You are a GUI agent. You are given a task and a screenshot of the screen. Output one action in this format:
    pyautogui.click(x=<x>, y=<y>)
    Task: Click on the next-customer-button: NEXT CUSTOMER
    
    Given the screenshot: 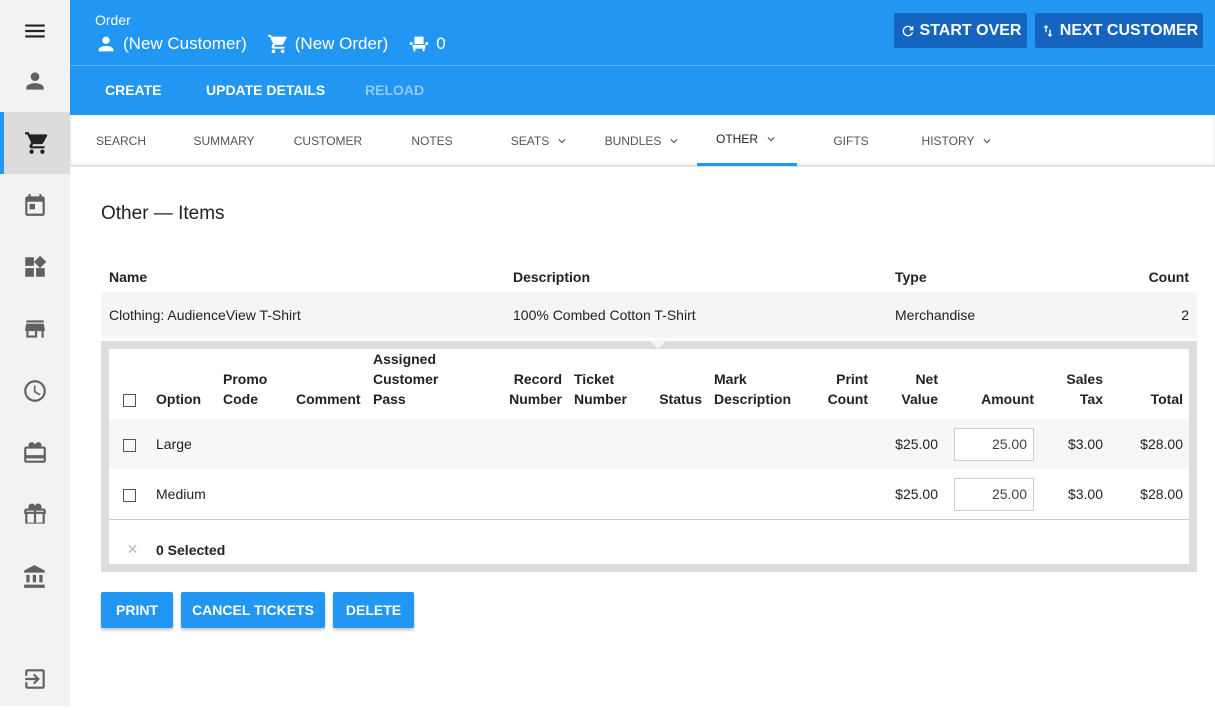 What is the action you would take?
    pyautogui.click(x=1119, y=30)
    